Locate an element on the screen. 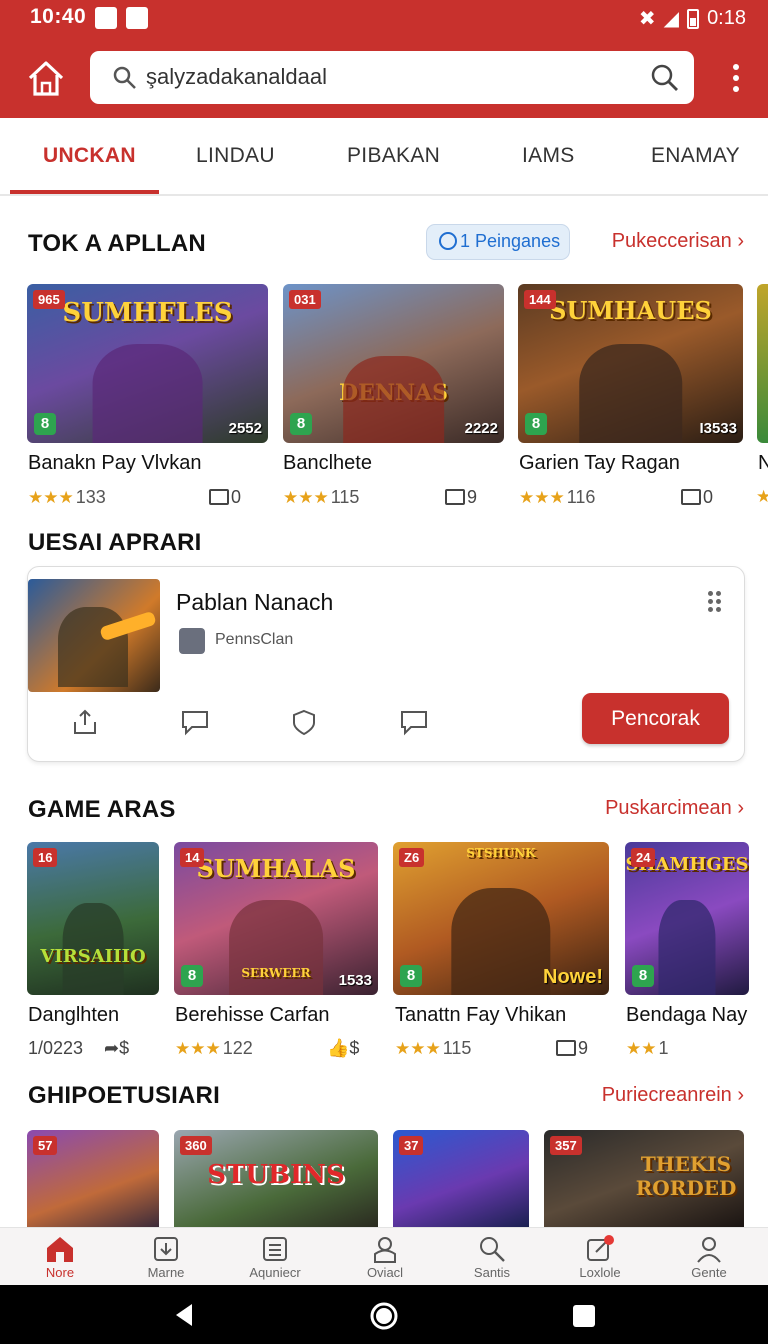 The height and width of the screenshot is (1344, 768). tab-pibakan: PIBAKAN is located at coordinates (393, 156).